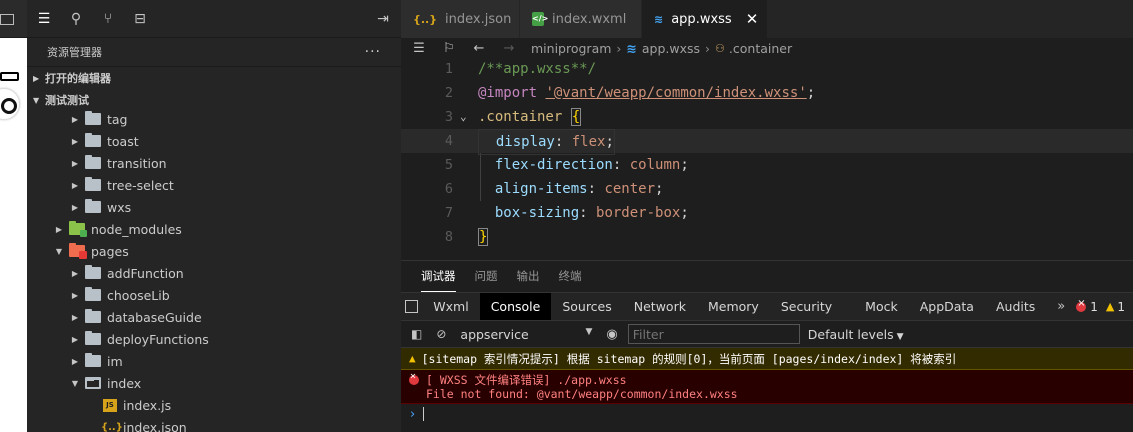  What do you see at coordinates (881, 306) in the screenshot?
I see `devtools-tab-mock: Mock` at bounding box center [881, 306].